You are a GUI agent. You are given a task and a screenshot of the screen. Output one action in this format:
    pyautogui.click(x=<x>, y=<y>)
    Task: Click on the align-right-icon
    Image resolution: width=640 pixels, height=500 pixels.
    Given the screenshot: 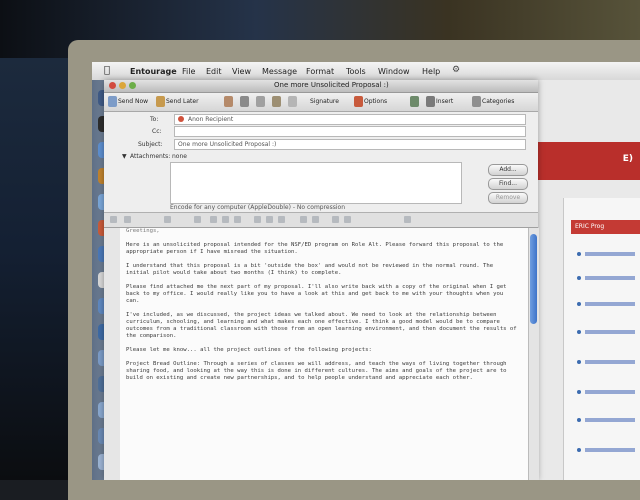 What is the action you would take?
    pyautogui.click(x=281, y=219)
    